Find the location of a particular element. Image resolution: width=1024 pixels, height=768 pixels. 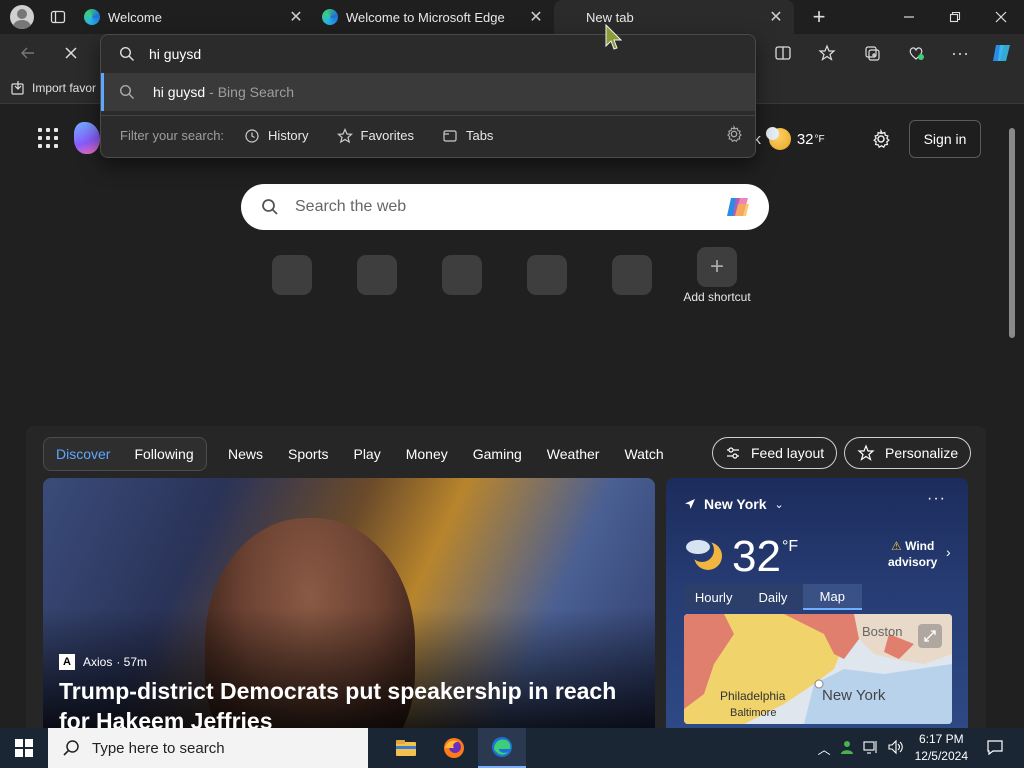

weather-tab-hourly: Hourly is located at coordinates (713, 597).